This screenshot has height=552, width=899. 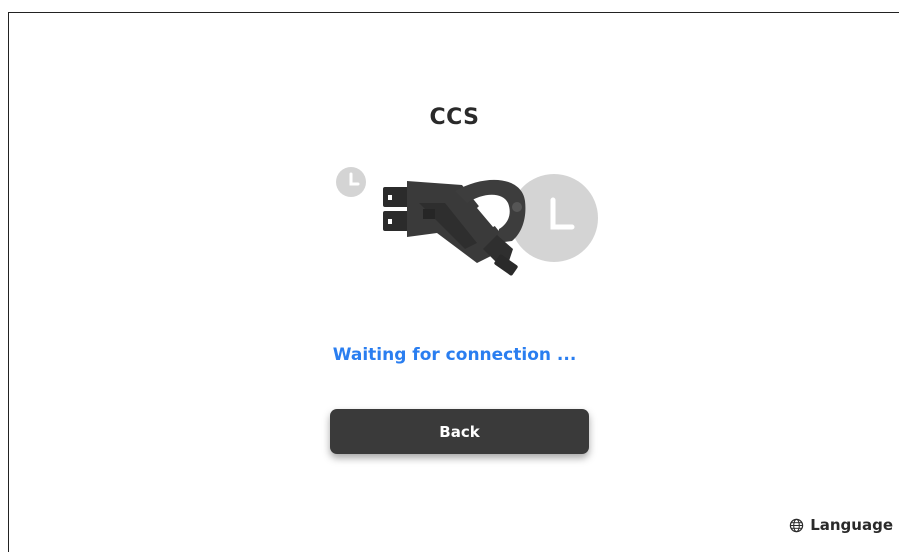 I want to click on ccs-plug-icon, so click(x=454, y=227).